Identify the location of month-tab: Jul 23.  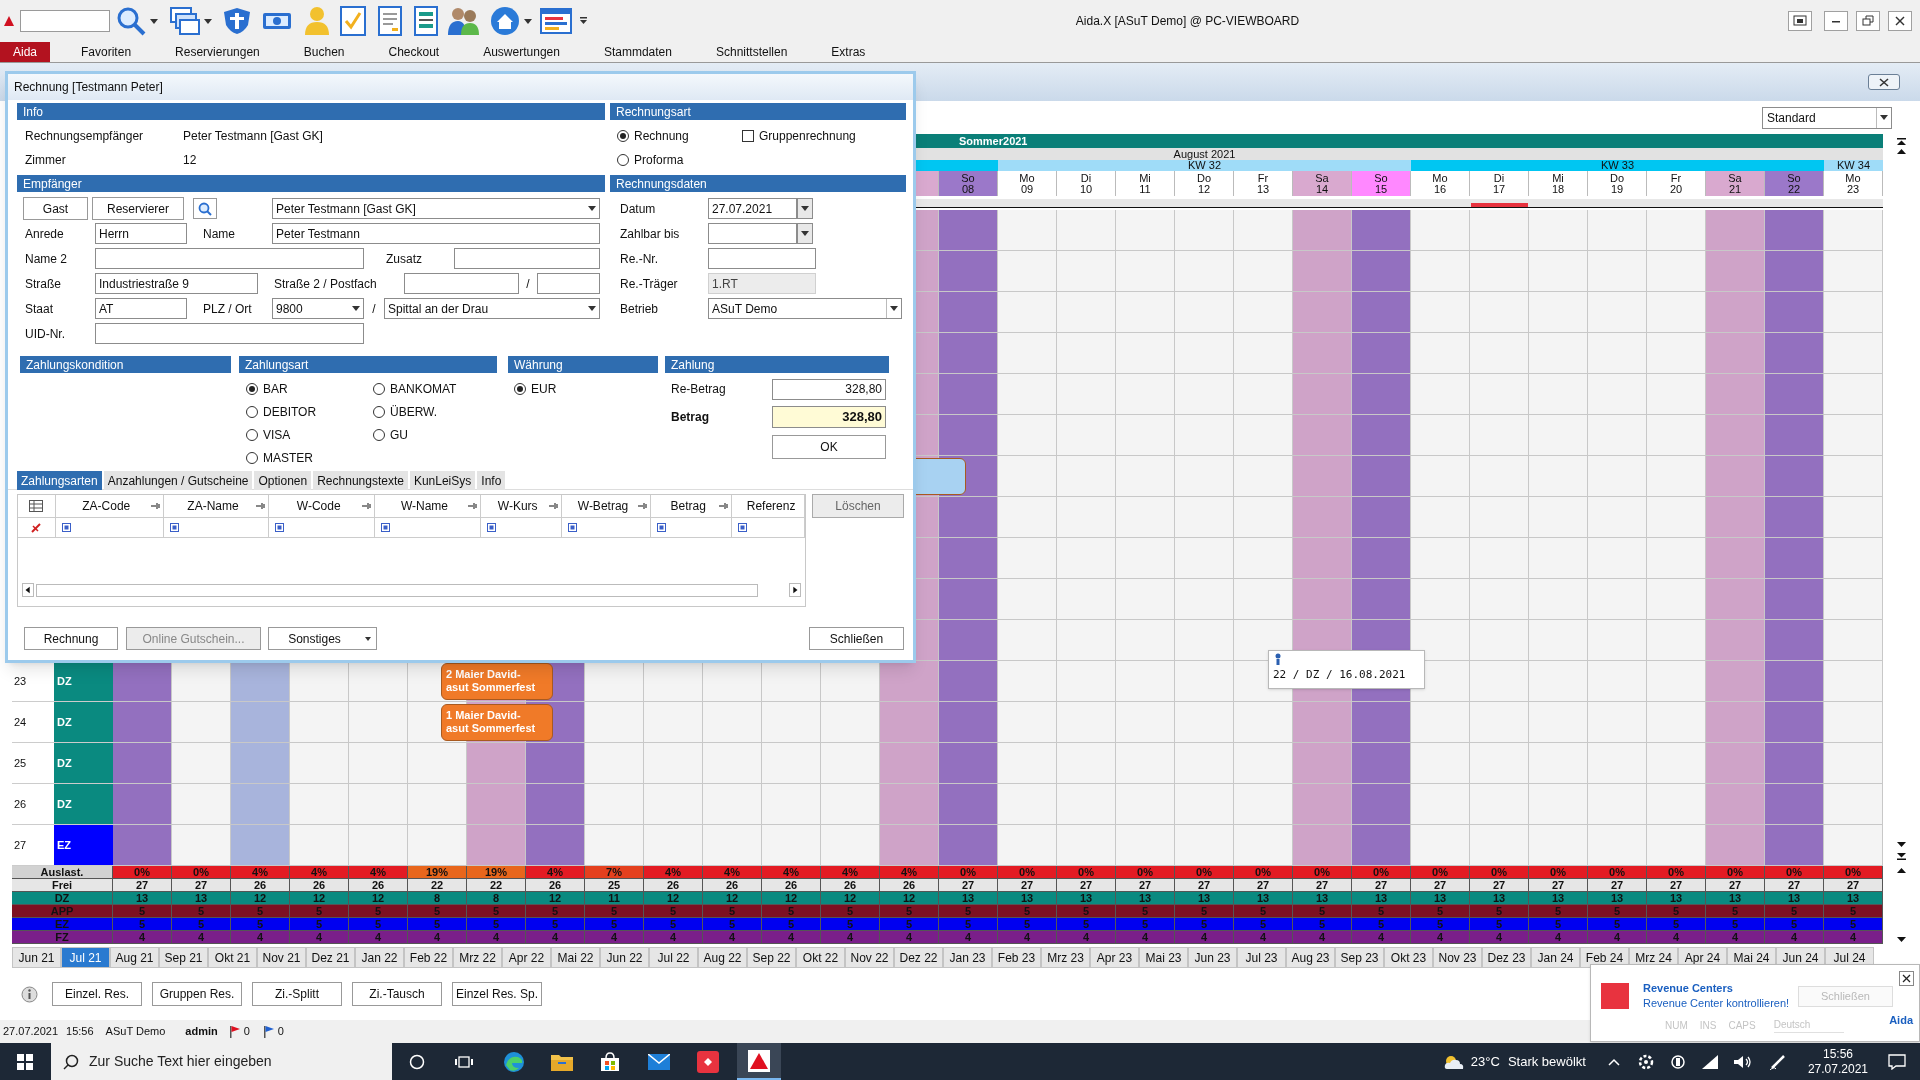
(1261, 957).